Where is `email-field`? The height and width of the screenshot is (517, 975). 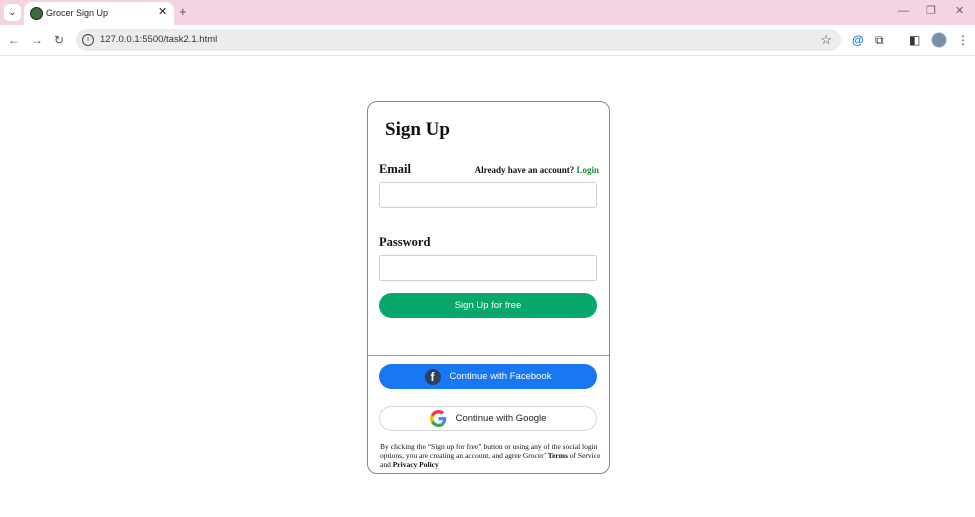 email-field is located at coordinates (488, 195).